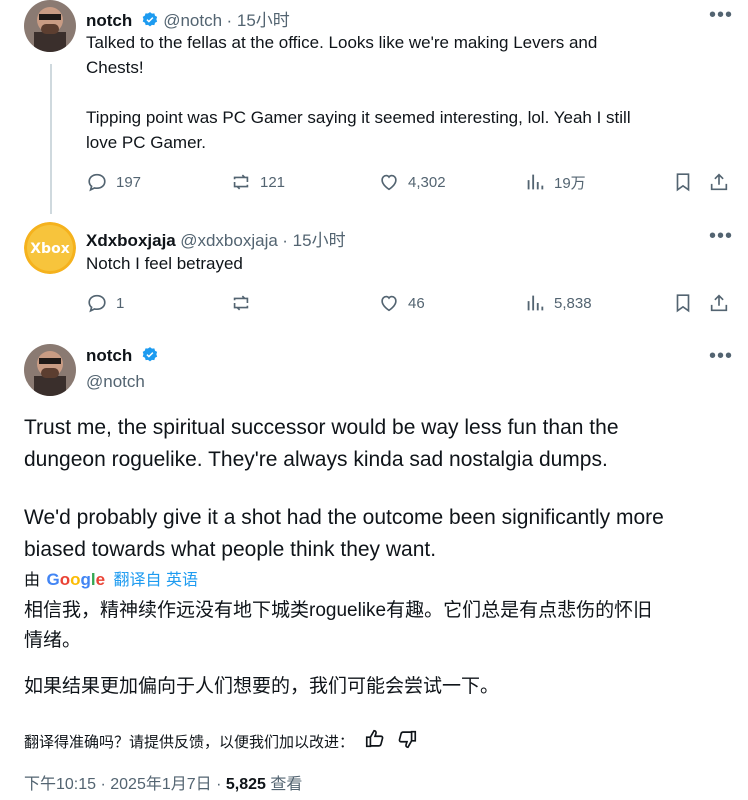 The height and width of the screenshot is (800, 748). Describe the element at coordinates (427, 182) in the screenshot. I see `like-count: 4,302` at that location.